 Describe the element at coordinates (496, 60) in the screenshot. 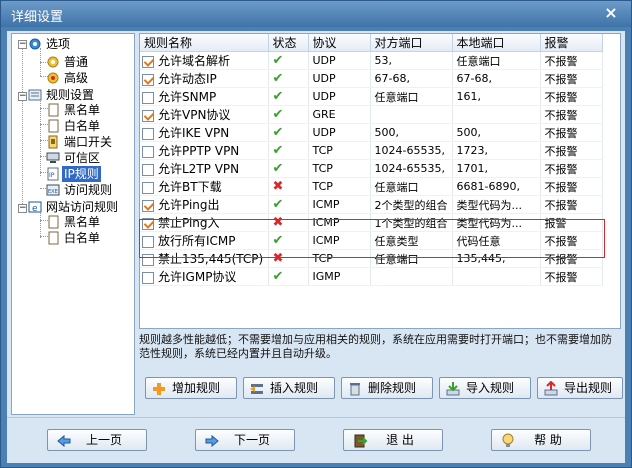

I see `rule-local-port: 任意端口` at that location.